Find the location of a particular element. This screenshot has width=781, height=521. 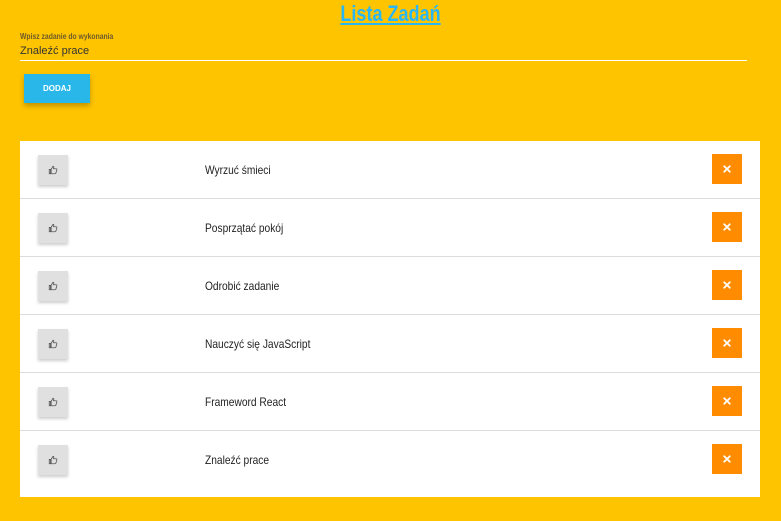

add-task-button: DODAJ is located at coordinates (57, 88).